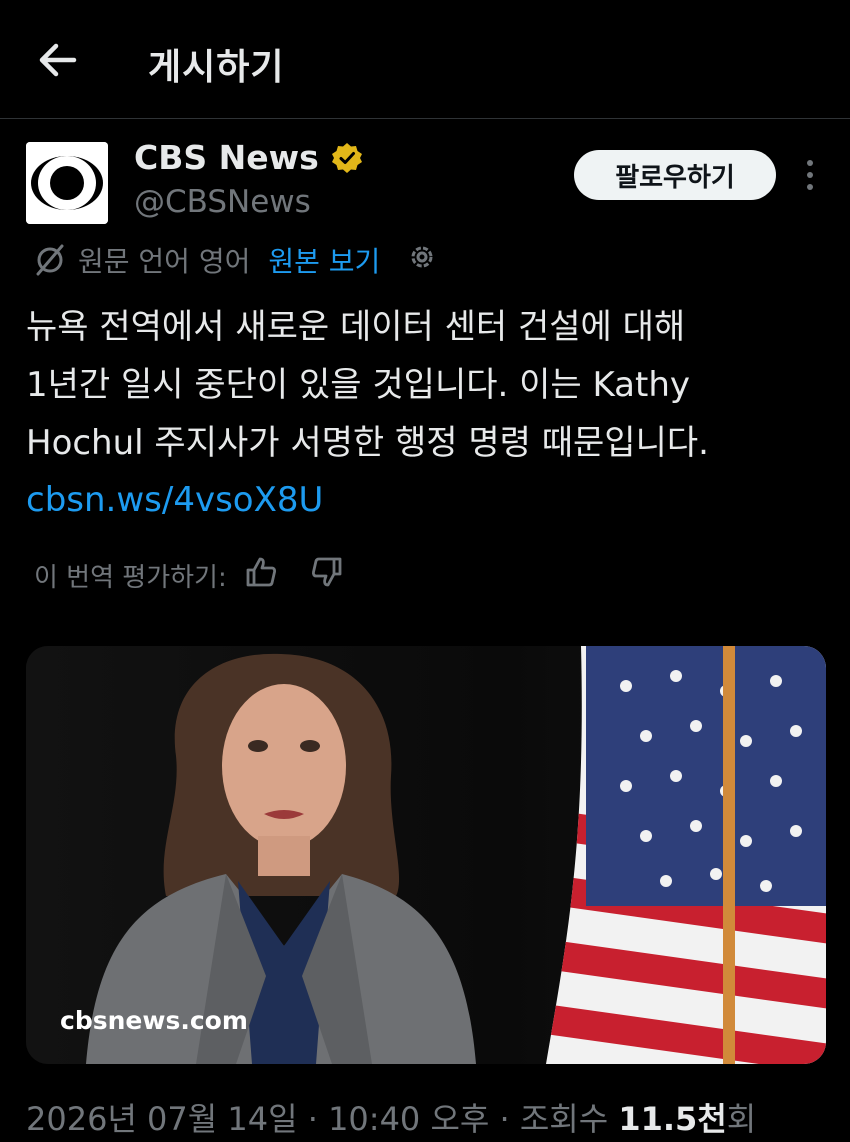 The image size is (850, 1142). I want to click on more-vertical-icon, so click(810, 175).